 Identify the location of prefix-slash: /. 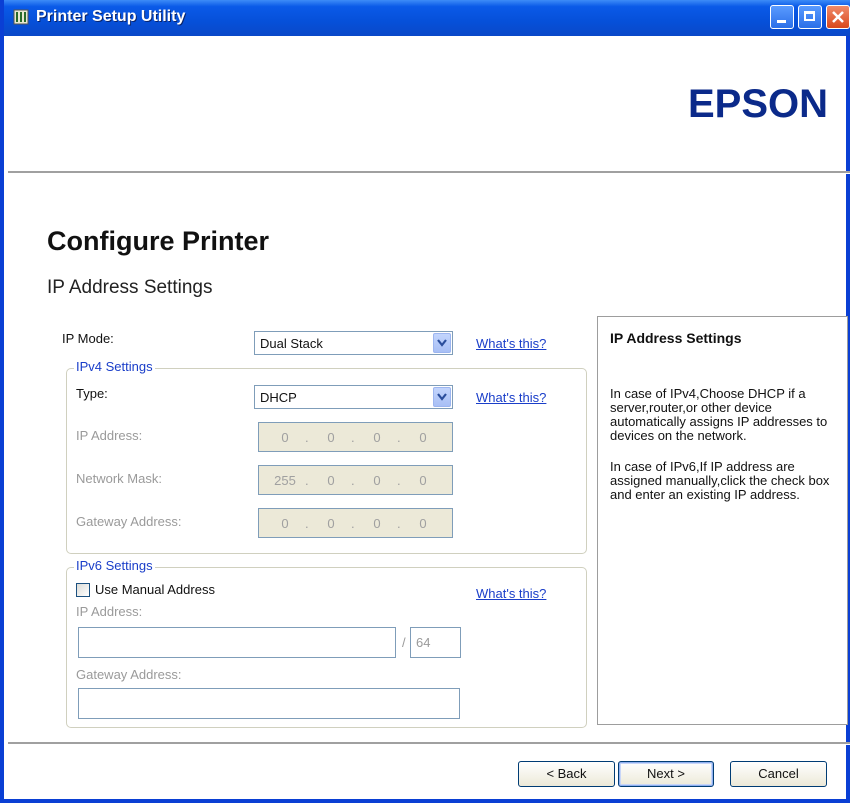
(404, 642).